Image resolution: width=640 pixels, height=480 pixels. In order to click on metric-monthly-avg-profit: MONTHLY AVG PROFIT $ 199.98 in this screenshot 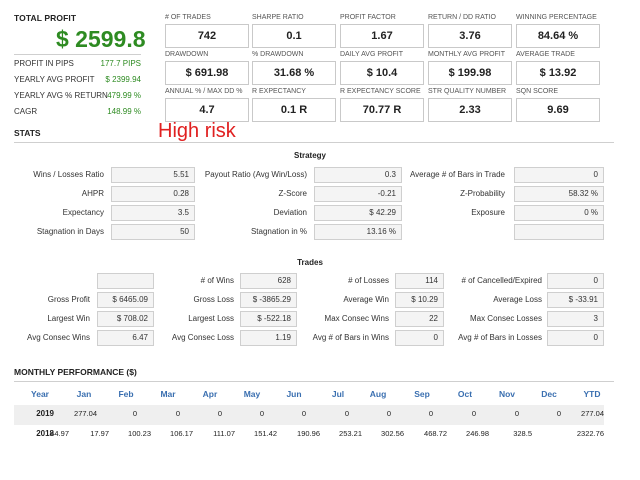, I will do `click(470, 69)`.